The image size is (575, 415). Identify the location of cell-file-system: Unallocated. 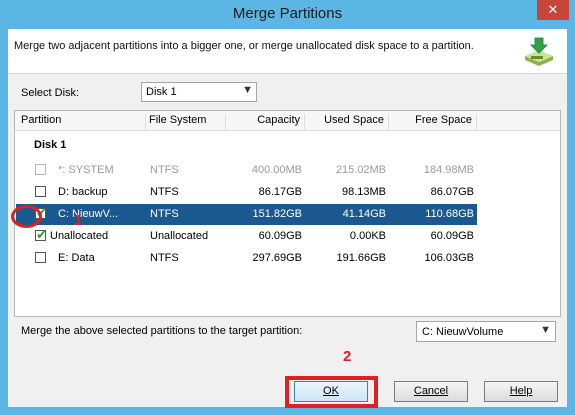
(179, 236).